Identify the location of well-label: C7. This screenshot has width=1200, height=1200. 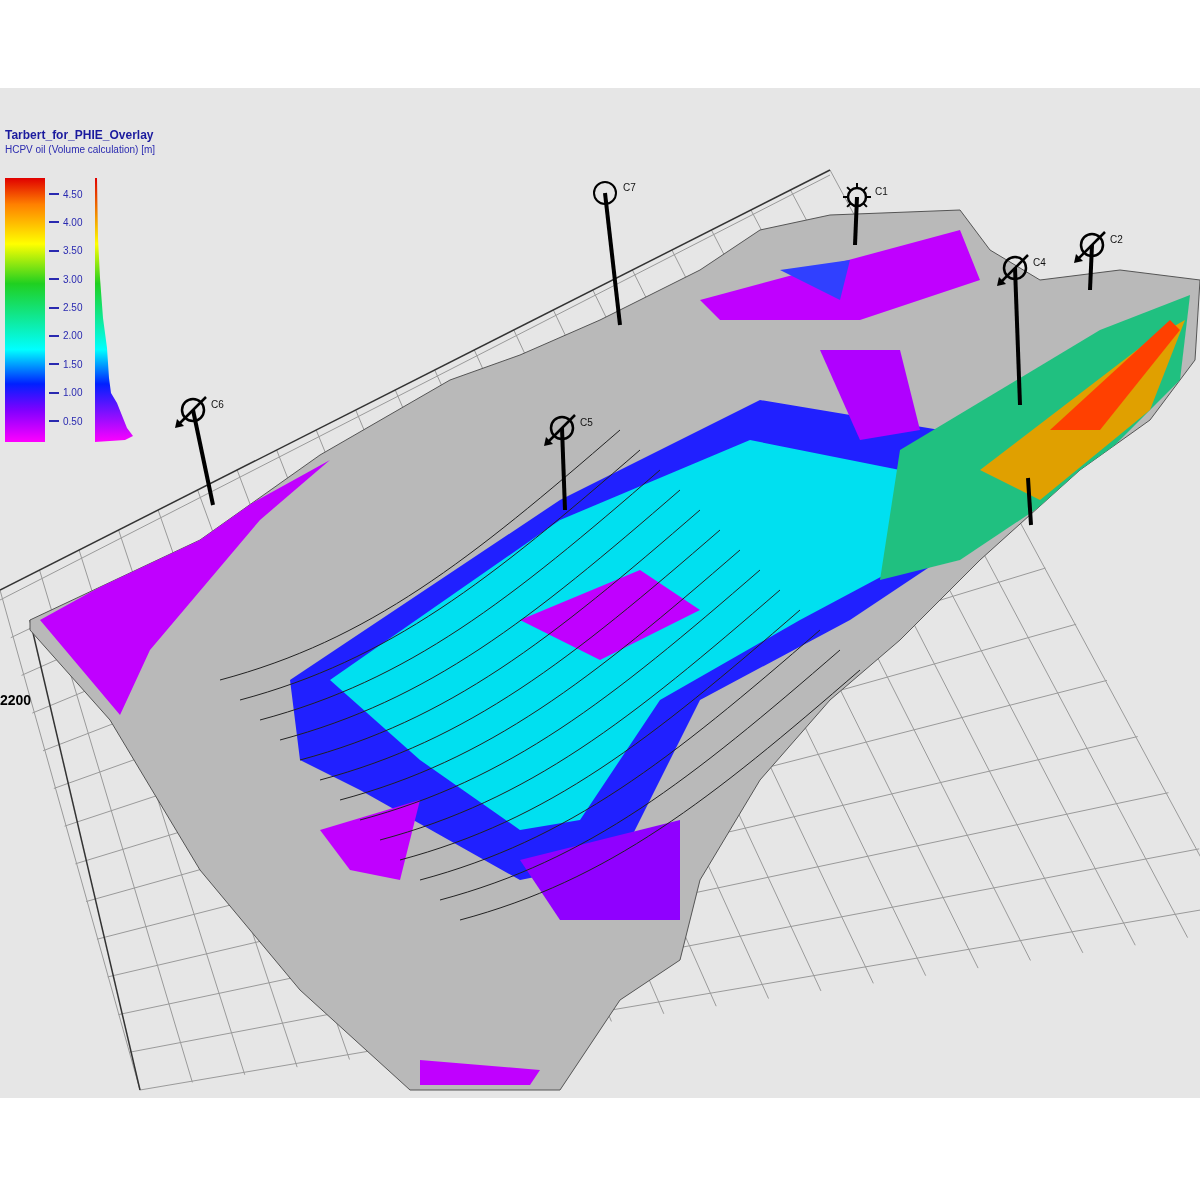
(629, 187).